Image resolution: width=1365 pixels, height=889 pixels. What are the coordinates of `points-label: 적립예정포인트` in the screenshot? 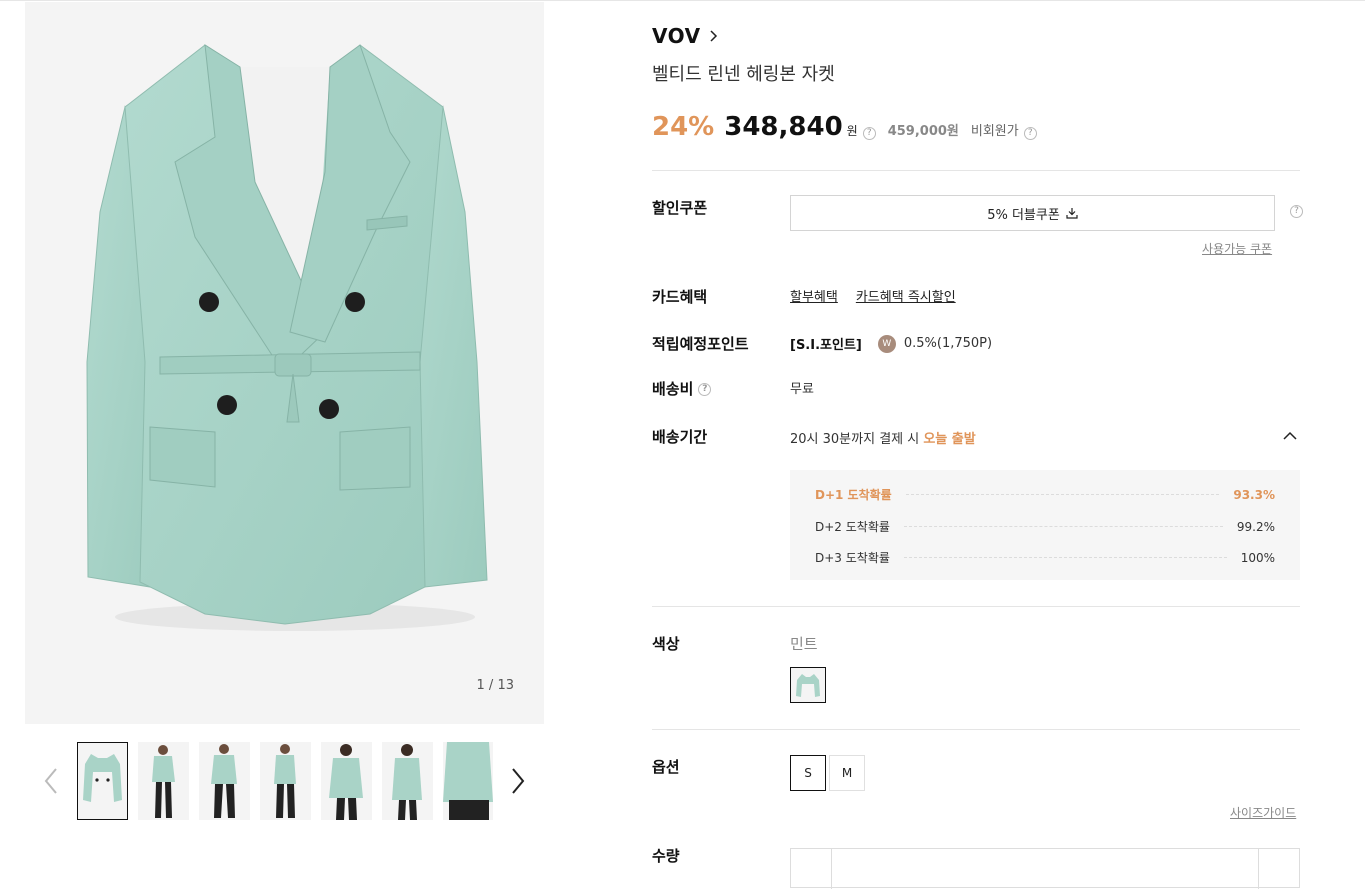 It's located at (700, 344).